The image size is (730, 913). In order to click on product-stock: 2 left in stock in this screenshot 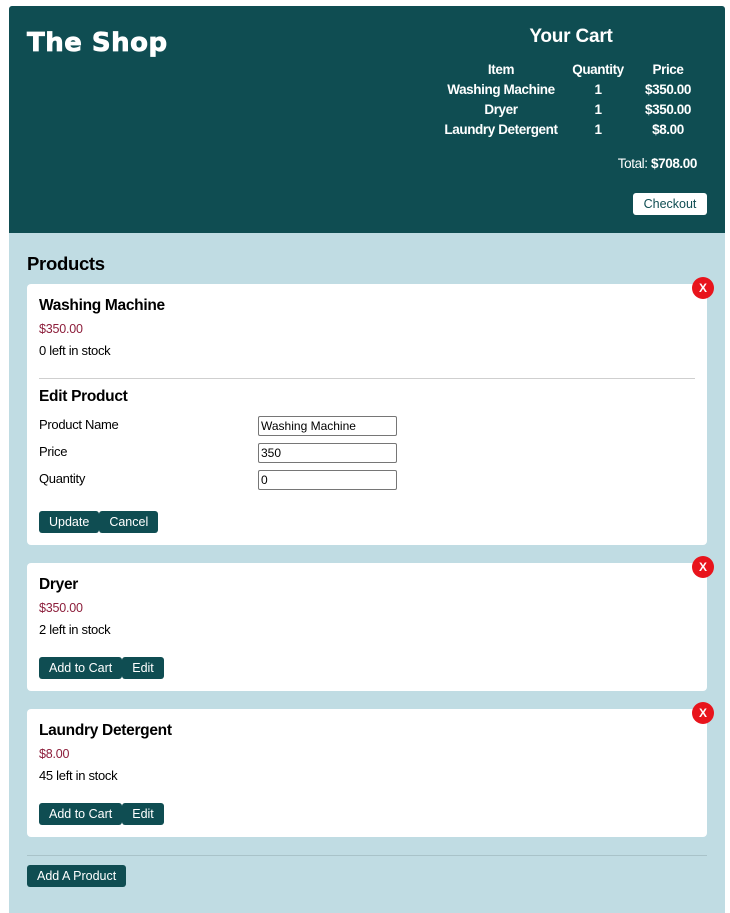, I will do `click(75, 629)`.